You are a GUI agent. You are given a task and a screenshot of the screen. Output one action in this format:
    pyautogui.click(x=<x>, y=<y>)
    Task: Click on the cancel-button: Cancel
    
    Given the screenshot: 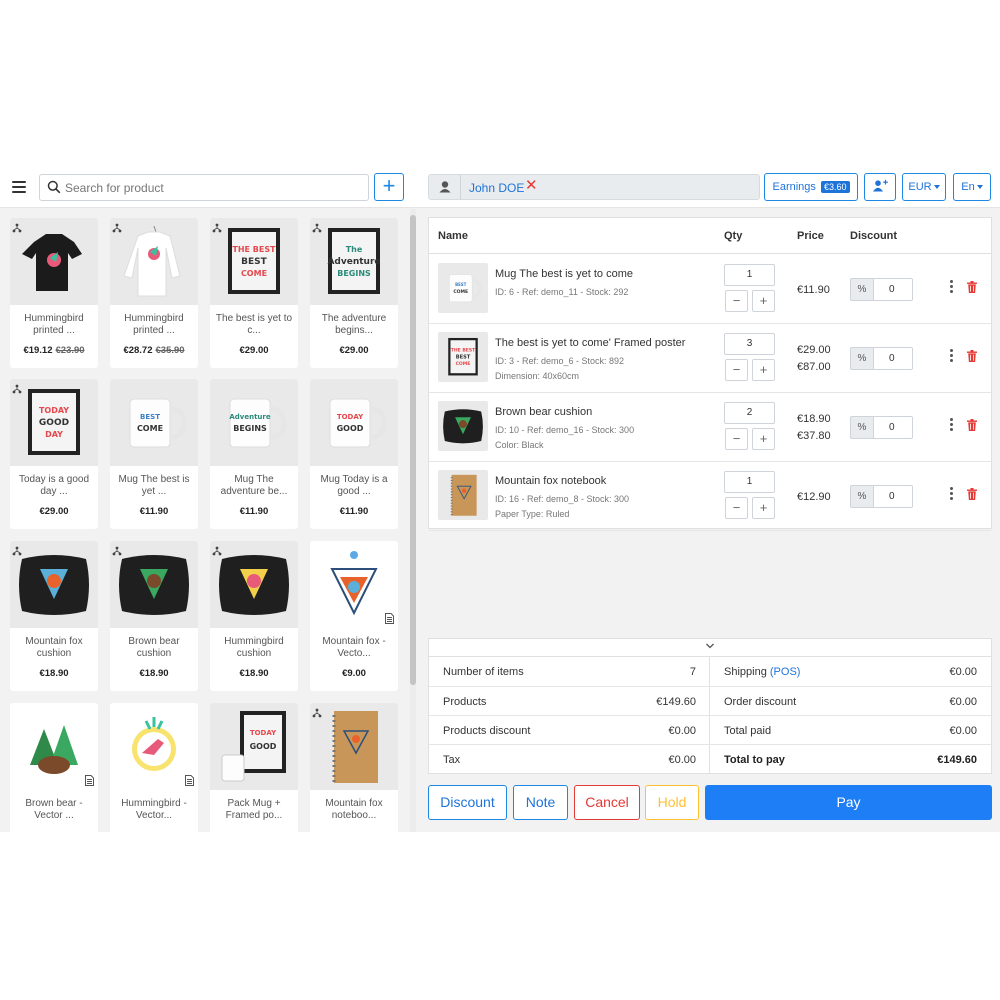 What is the action you would take?
    pyautogui.click(x=607, y=802)
    